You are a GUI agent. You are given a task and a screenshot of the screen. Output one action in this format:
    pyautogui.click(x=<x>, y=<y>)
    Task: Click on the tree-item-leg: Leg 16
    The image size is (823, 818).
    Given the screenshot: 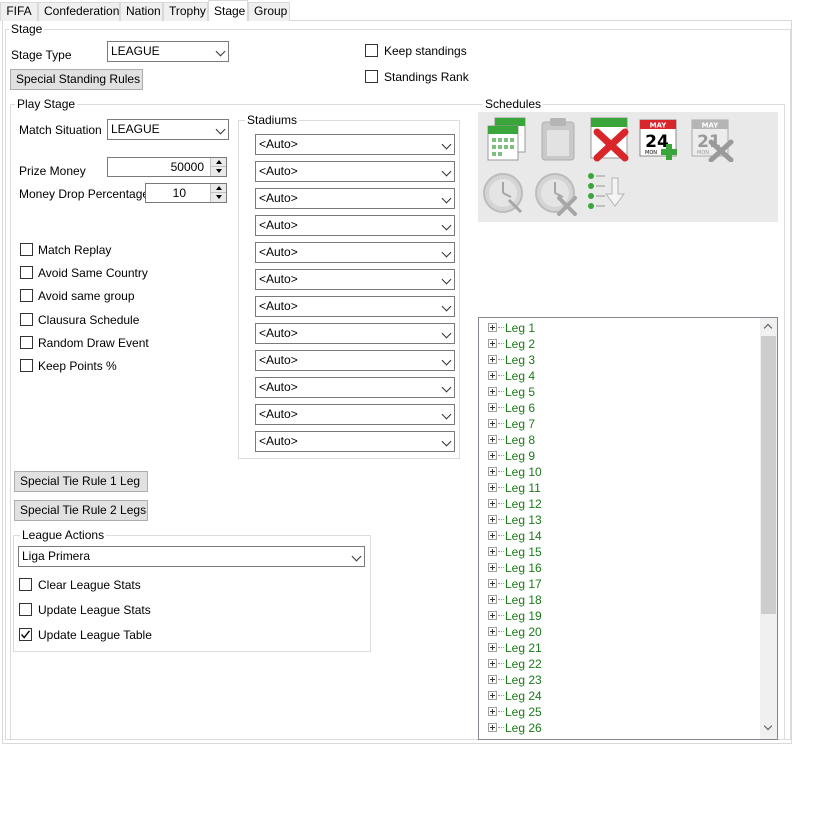 What is the action you would take?
    pyautogui.click(x=623, y=568)
    